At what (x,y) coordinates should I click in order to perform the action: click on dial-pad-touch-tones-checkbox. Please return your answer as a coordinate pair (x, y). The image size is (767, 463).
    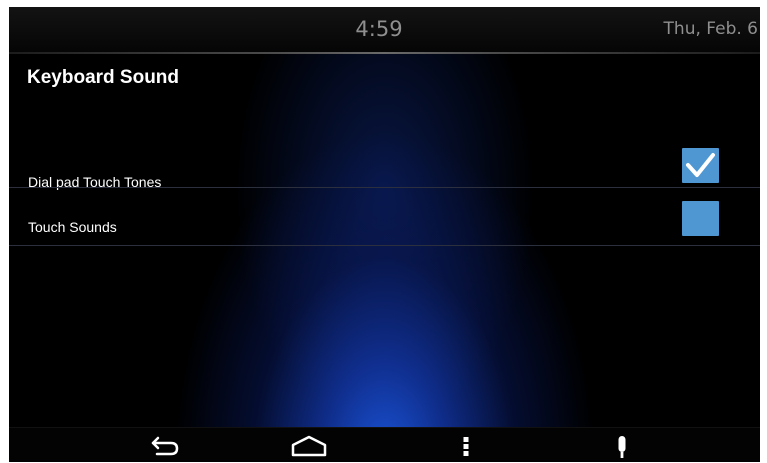
    Looking at the image, I should click on (700, 165).